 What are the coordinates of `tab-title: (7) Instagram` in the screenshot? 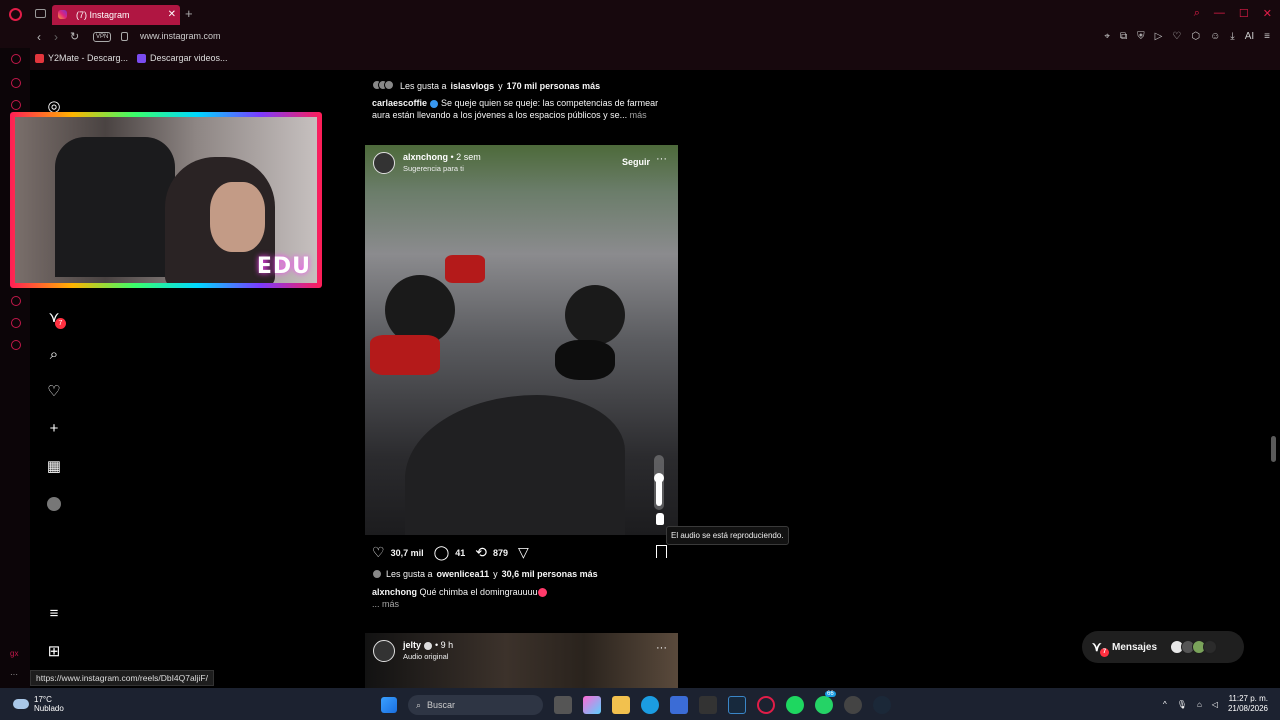 It's located at (103, 15).